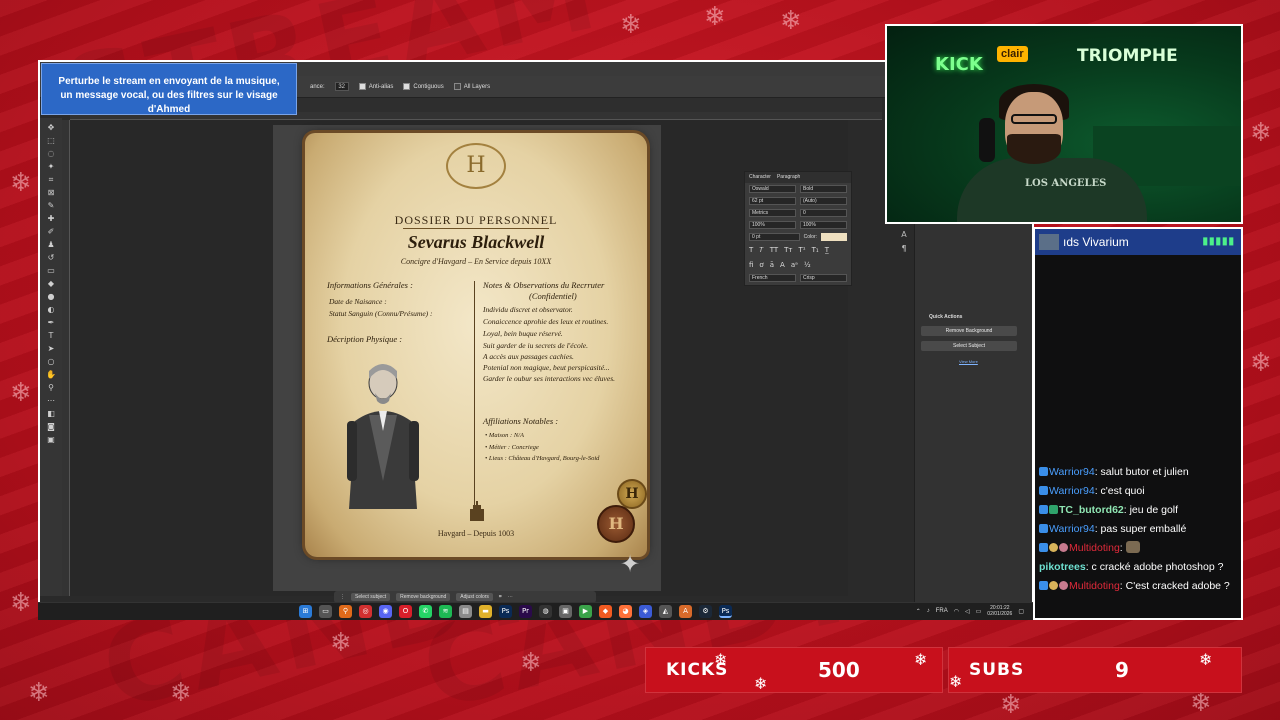 Image resolution: width=1280 pixels, height=720 pixels. I want to click on blur-tool-icon: ●, so click(51, 296).